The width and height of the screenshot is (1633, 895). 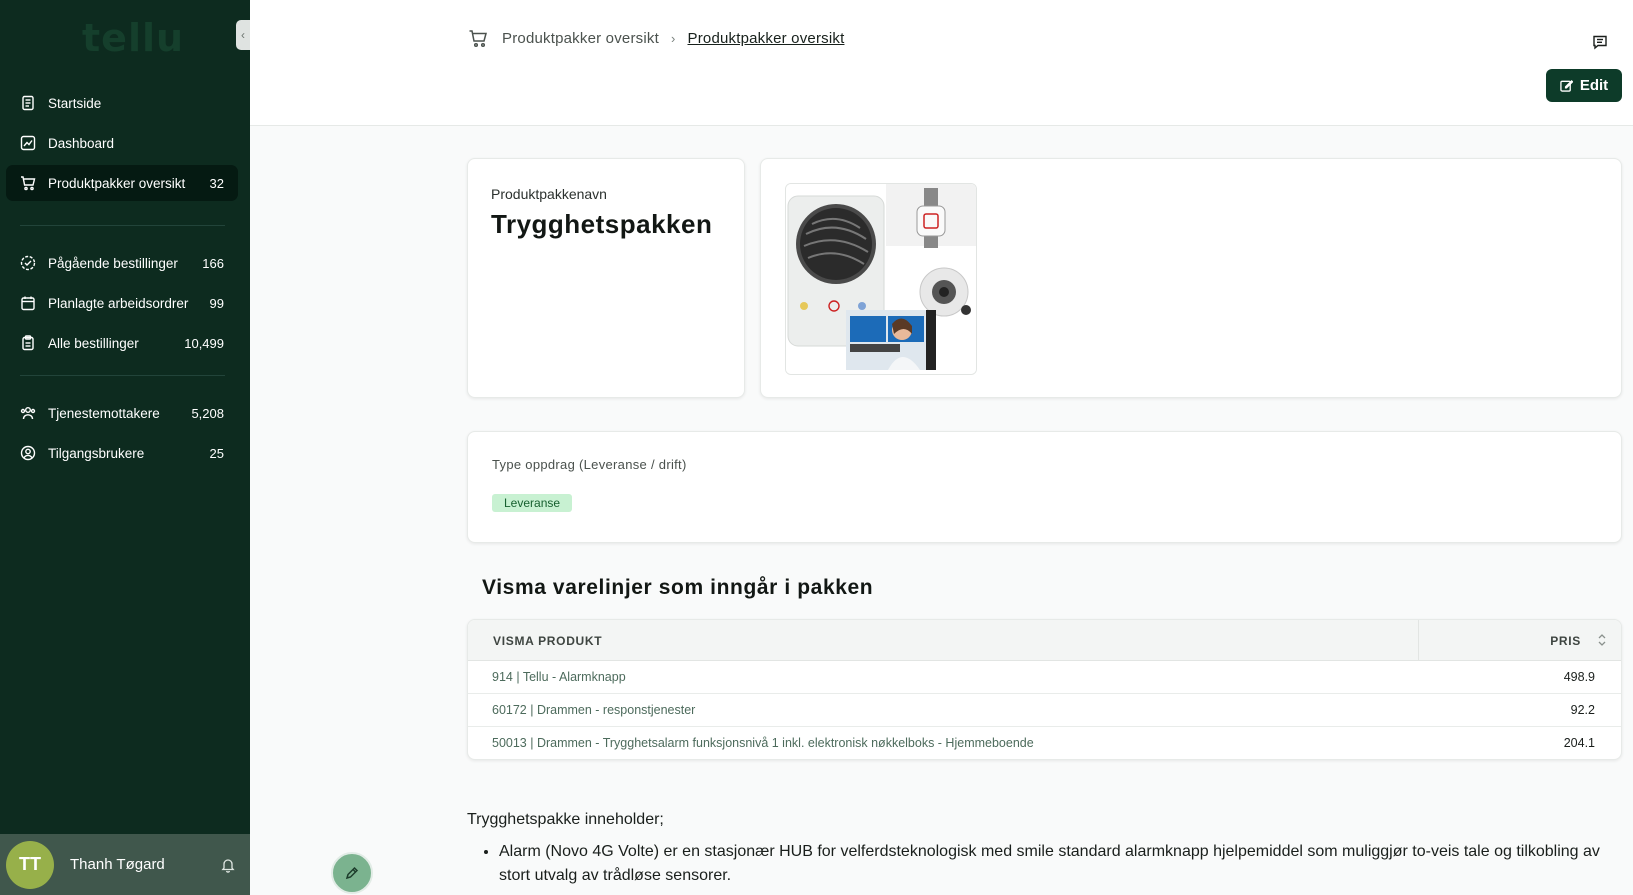 I want to click on section-title: Visma varelinjer som inngår i pakken, so click(x=678, y=587).